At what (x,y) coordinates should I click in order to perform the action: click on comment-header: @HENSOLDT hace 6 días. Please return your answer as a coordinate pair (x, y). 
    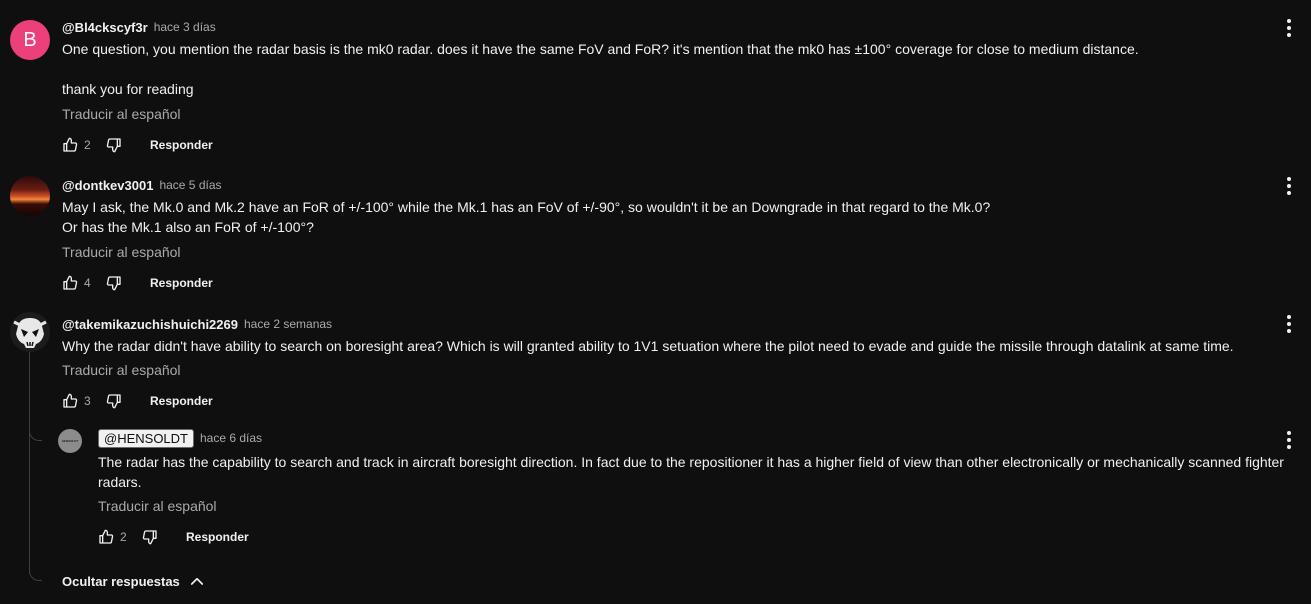
    Looking at the image, I should click on (180, 438).